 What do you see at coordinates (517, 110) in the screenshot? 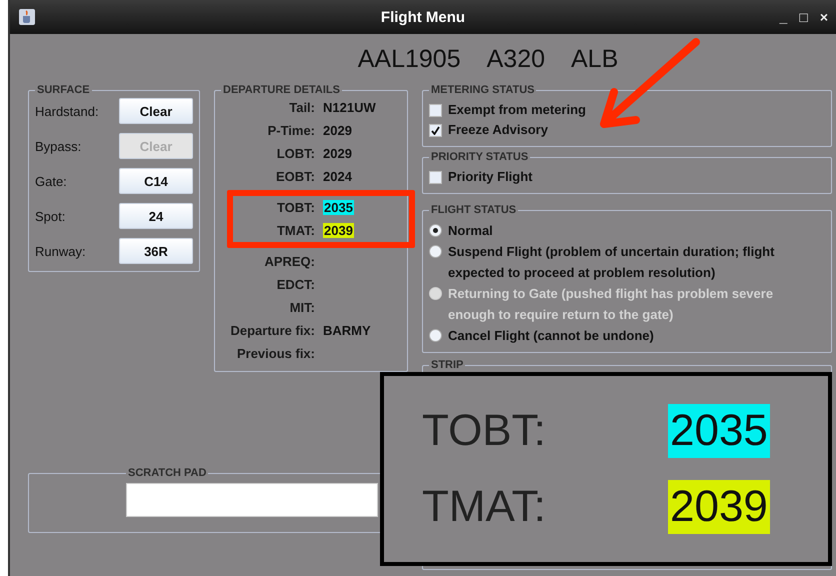
I see `checkbox-label: Exempt from metering` at bounding box center [517, 110].